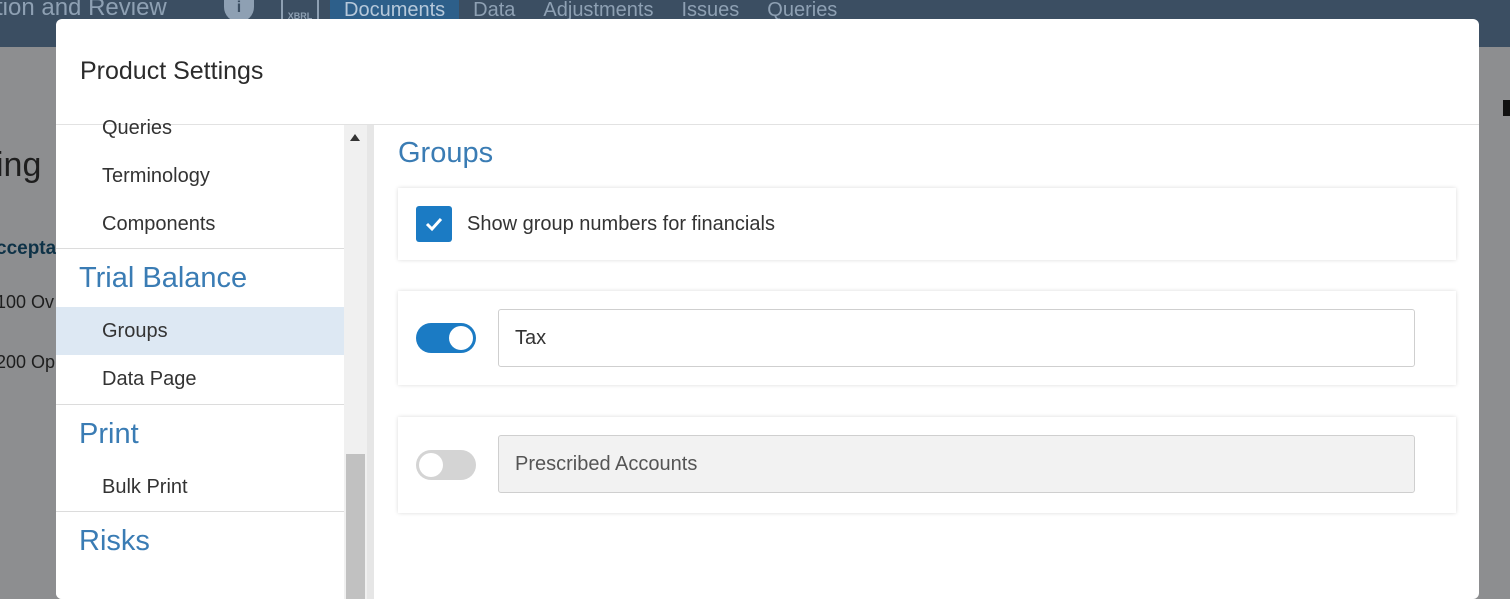 The height and width of the screenshot is (599, 1510). I want to click on group-prescribed-accounts-toggle, so click(446, 465).